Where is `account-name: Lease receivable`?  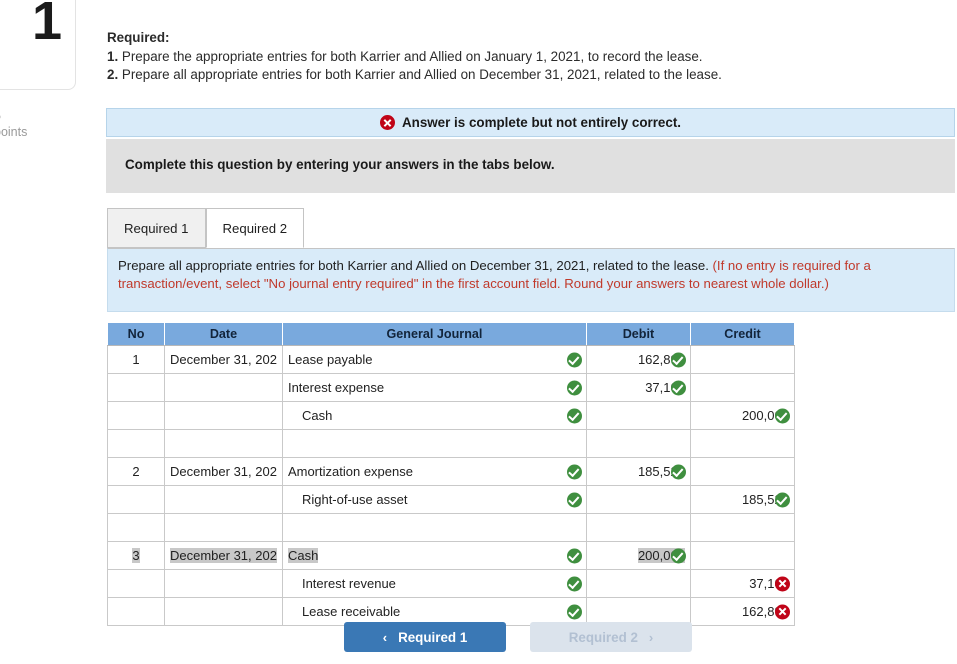 account-name: Lease receivable is located at coordinates (351, 611).